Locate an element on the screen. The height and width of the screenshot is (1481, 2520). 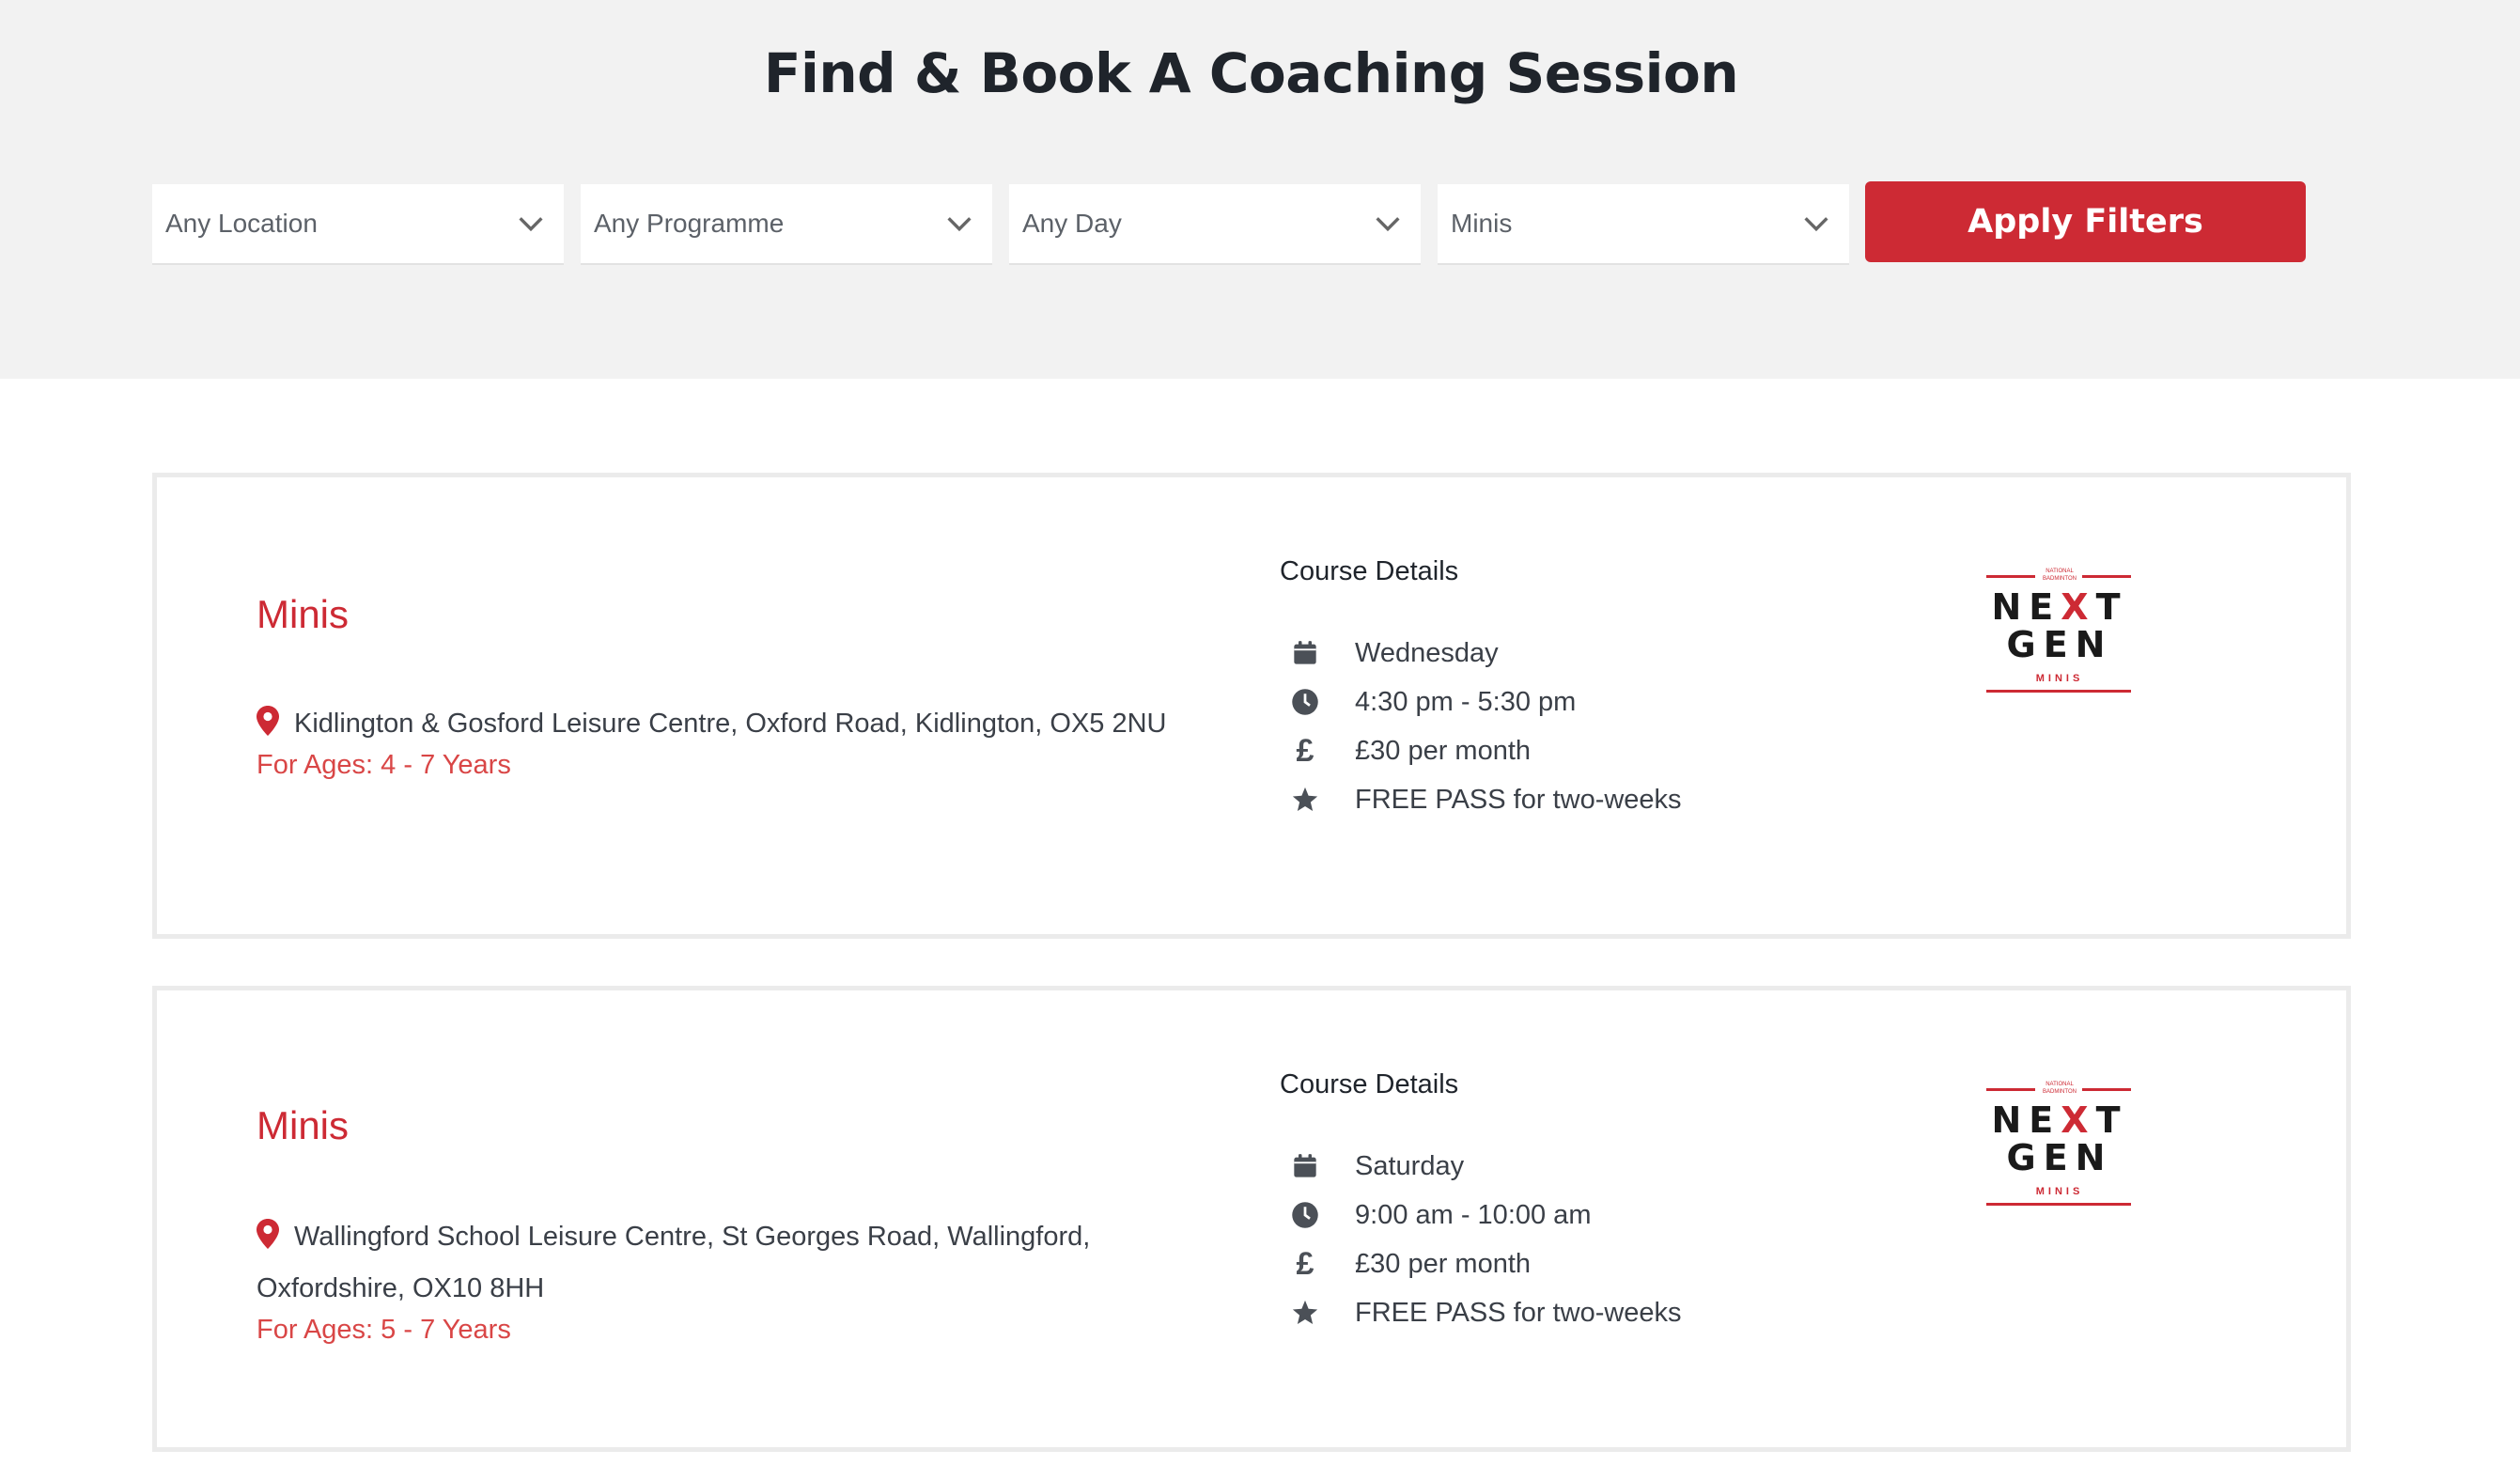
detail-time: 9:00 am - 10:00 am is located at coordinates (1441, 1215).